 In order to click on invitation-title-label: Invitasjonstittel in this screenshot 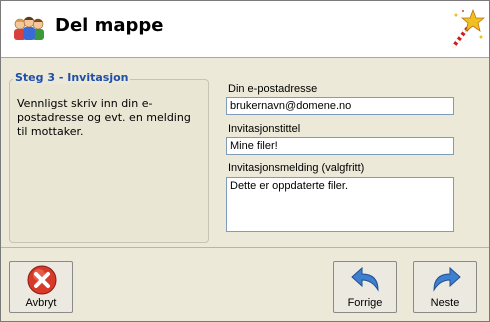, I will do `click(264, 129)`.